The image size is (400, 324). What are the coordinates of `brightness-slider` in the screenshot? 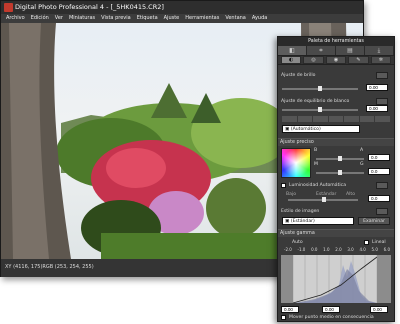 It's located at (320, 88).